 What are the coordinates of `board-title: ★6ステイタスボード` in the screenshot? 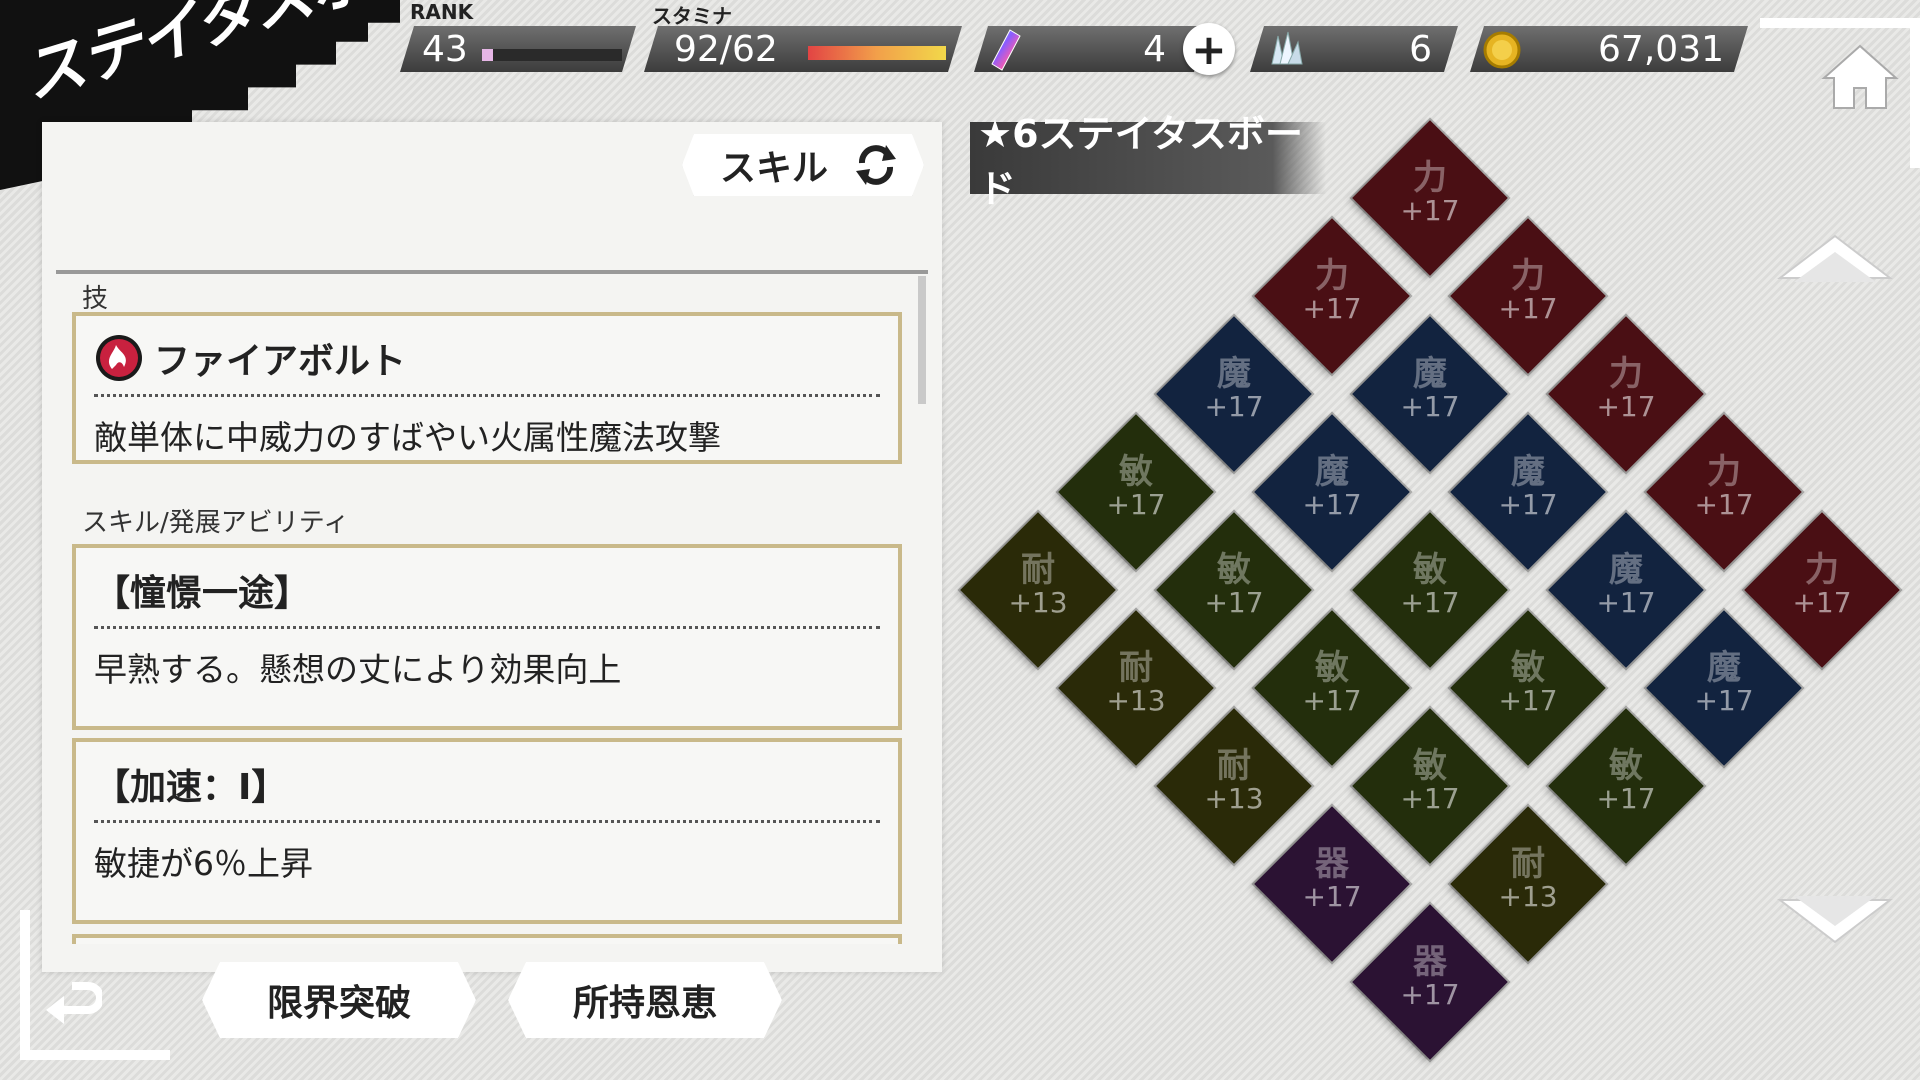 It's located at (1148, 161).